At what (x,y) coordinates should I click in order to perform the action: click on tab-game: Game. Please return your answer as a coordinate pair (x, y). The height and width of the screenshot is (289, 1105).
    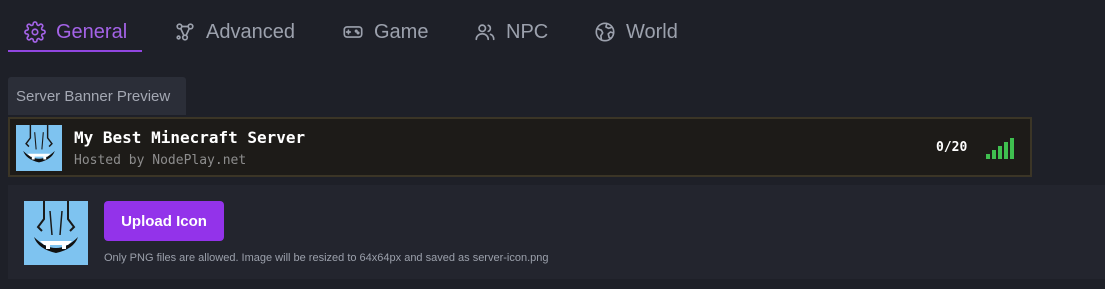
    Looking at the image, I should click on (385, 32).